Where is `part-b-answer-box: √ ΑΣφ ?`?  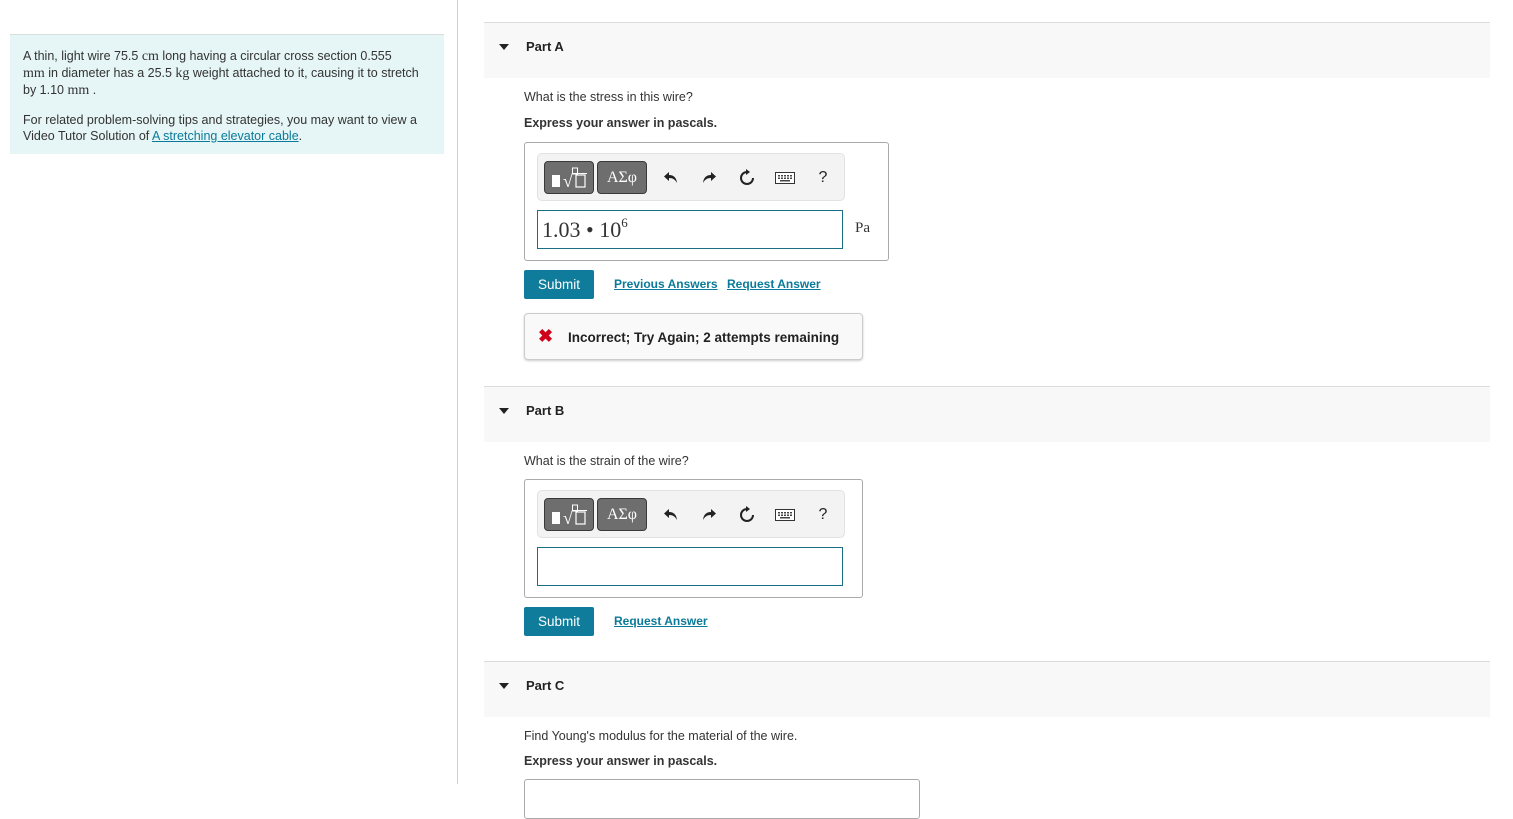
part-b-answer-box: √ ΑΣφ ? is located at coordinates (693, 538).